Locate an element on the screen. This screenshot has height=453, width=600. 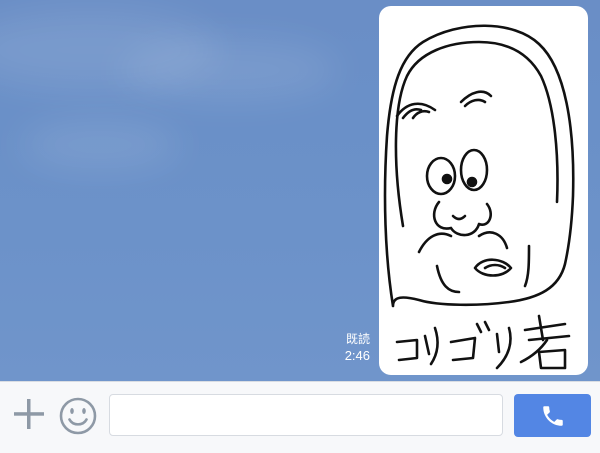
message-input is located at coordinates (306, 415).